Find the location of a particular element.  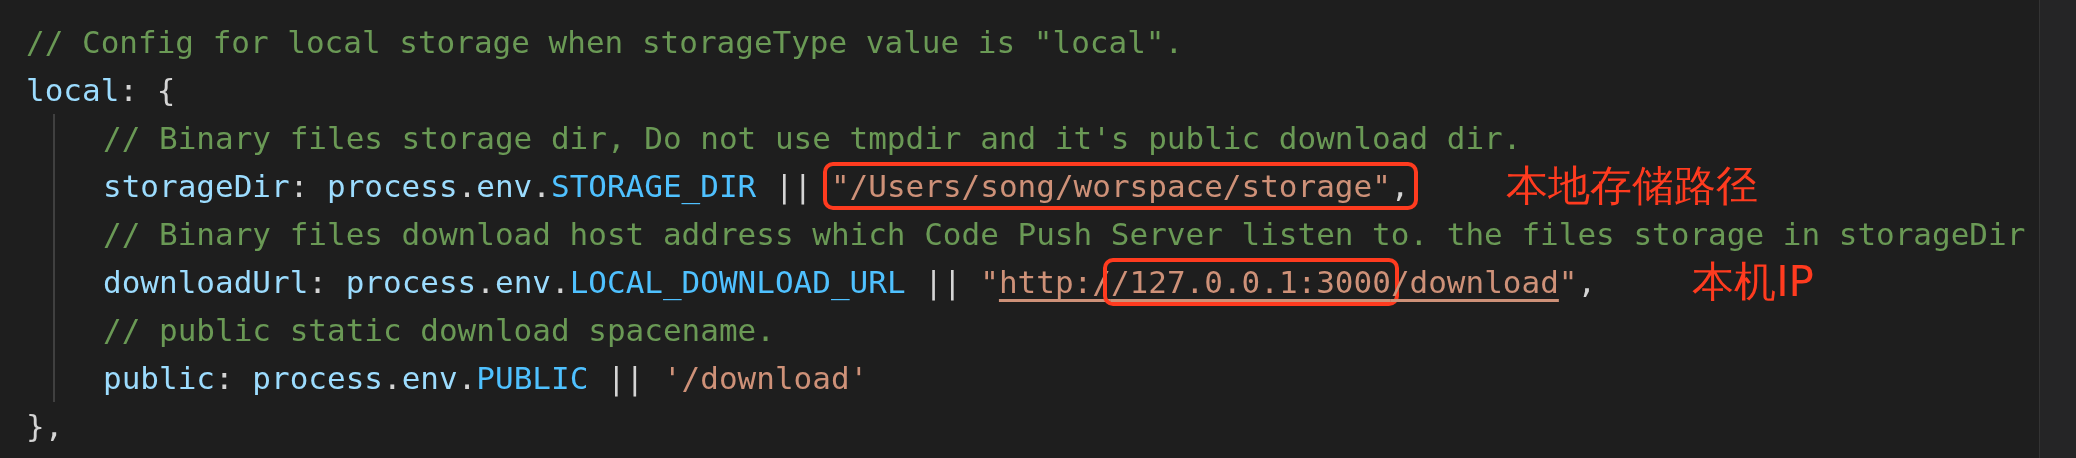

annotation-label: 本机IP is located at coordinates (1753, 282).